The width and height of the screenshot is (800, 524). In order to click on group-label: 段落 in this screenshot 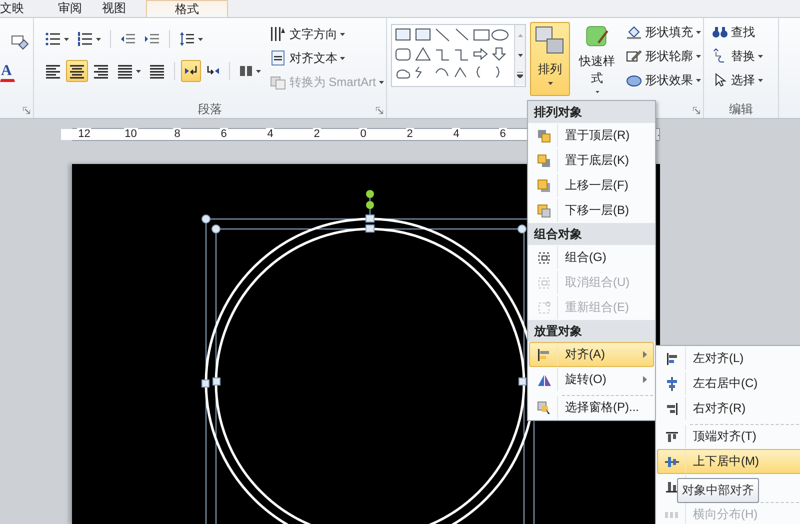, I will do `click(210, 109)`.